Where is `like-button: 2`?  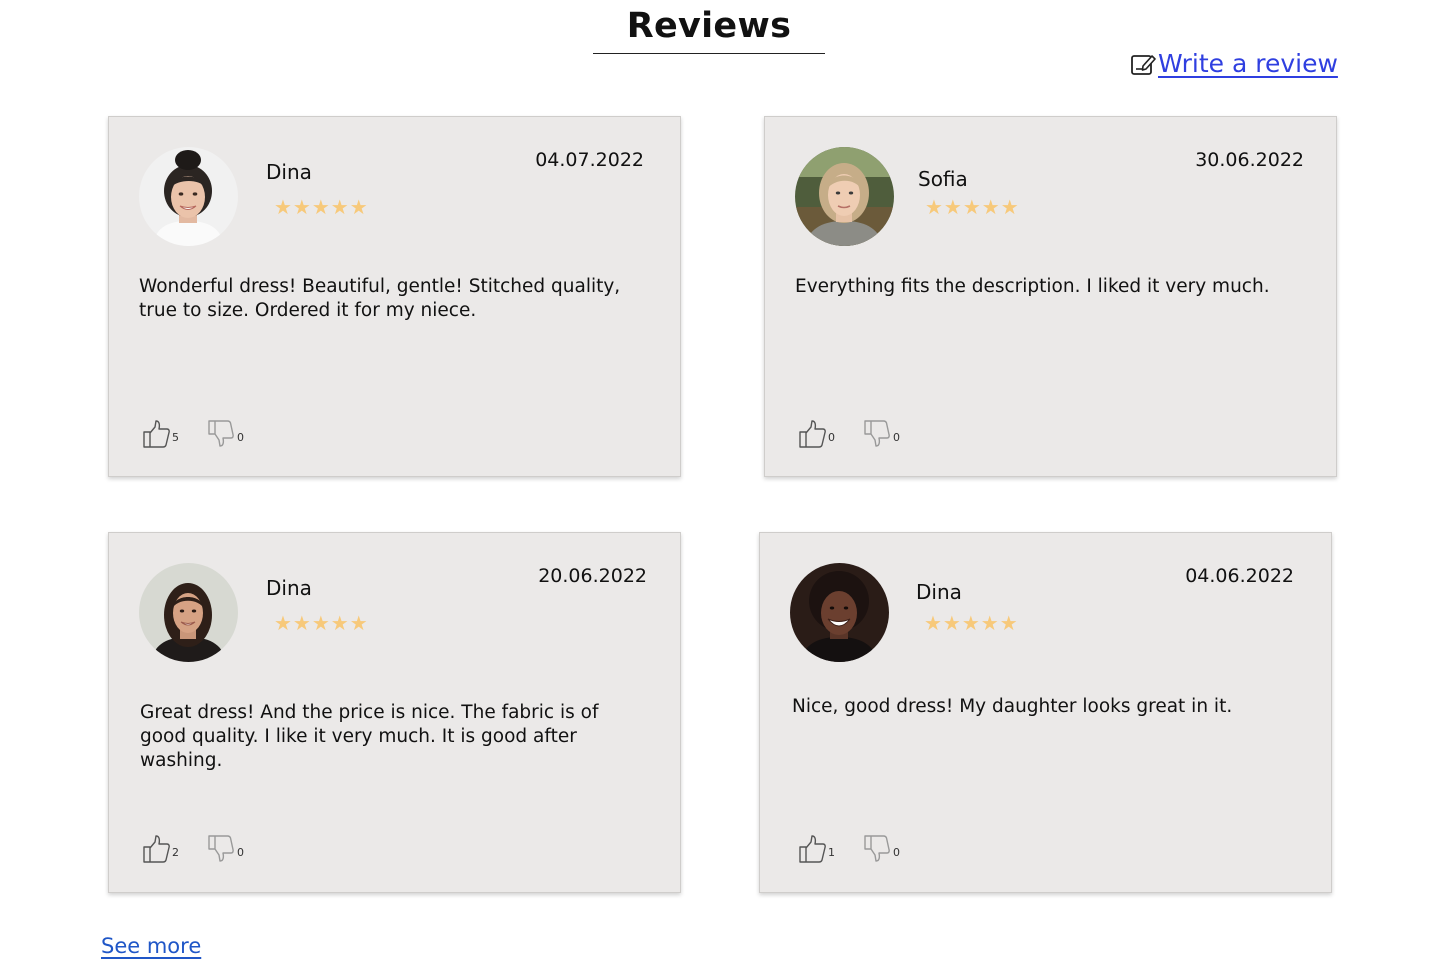
like-button: 2 is located at coordinates (160, 849).